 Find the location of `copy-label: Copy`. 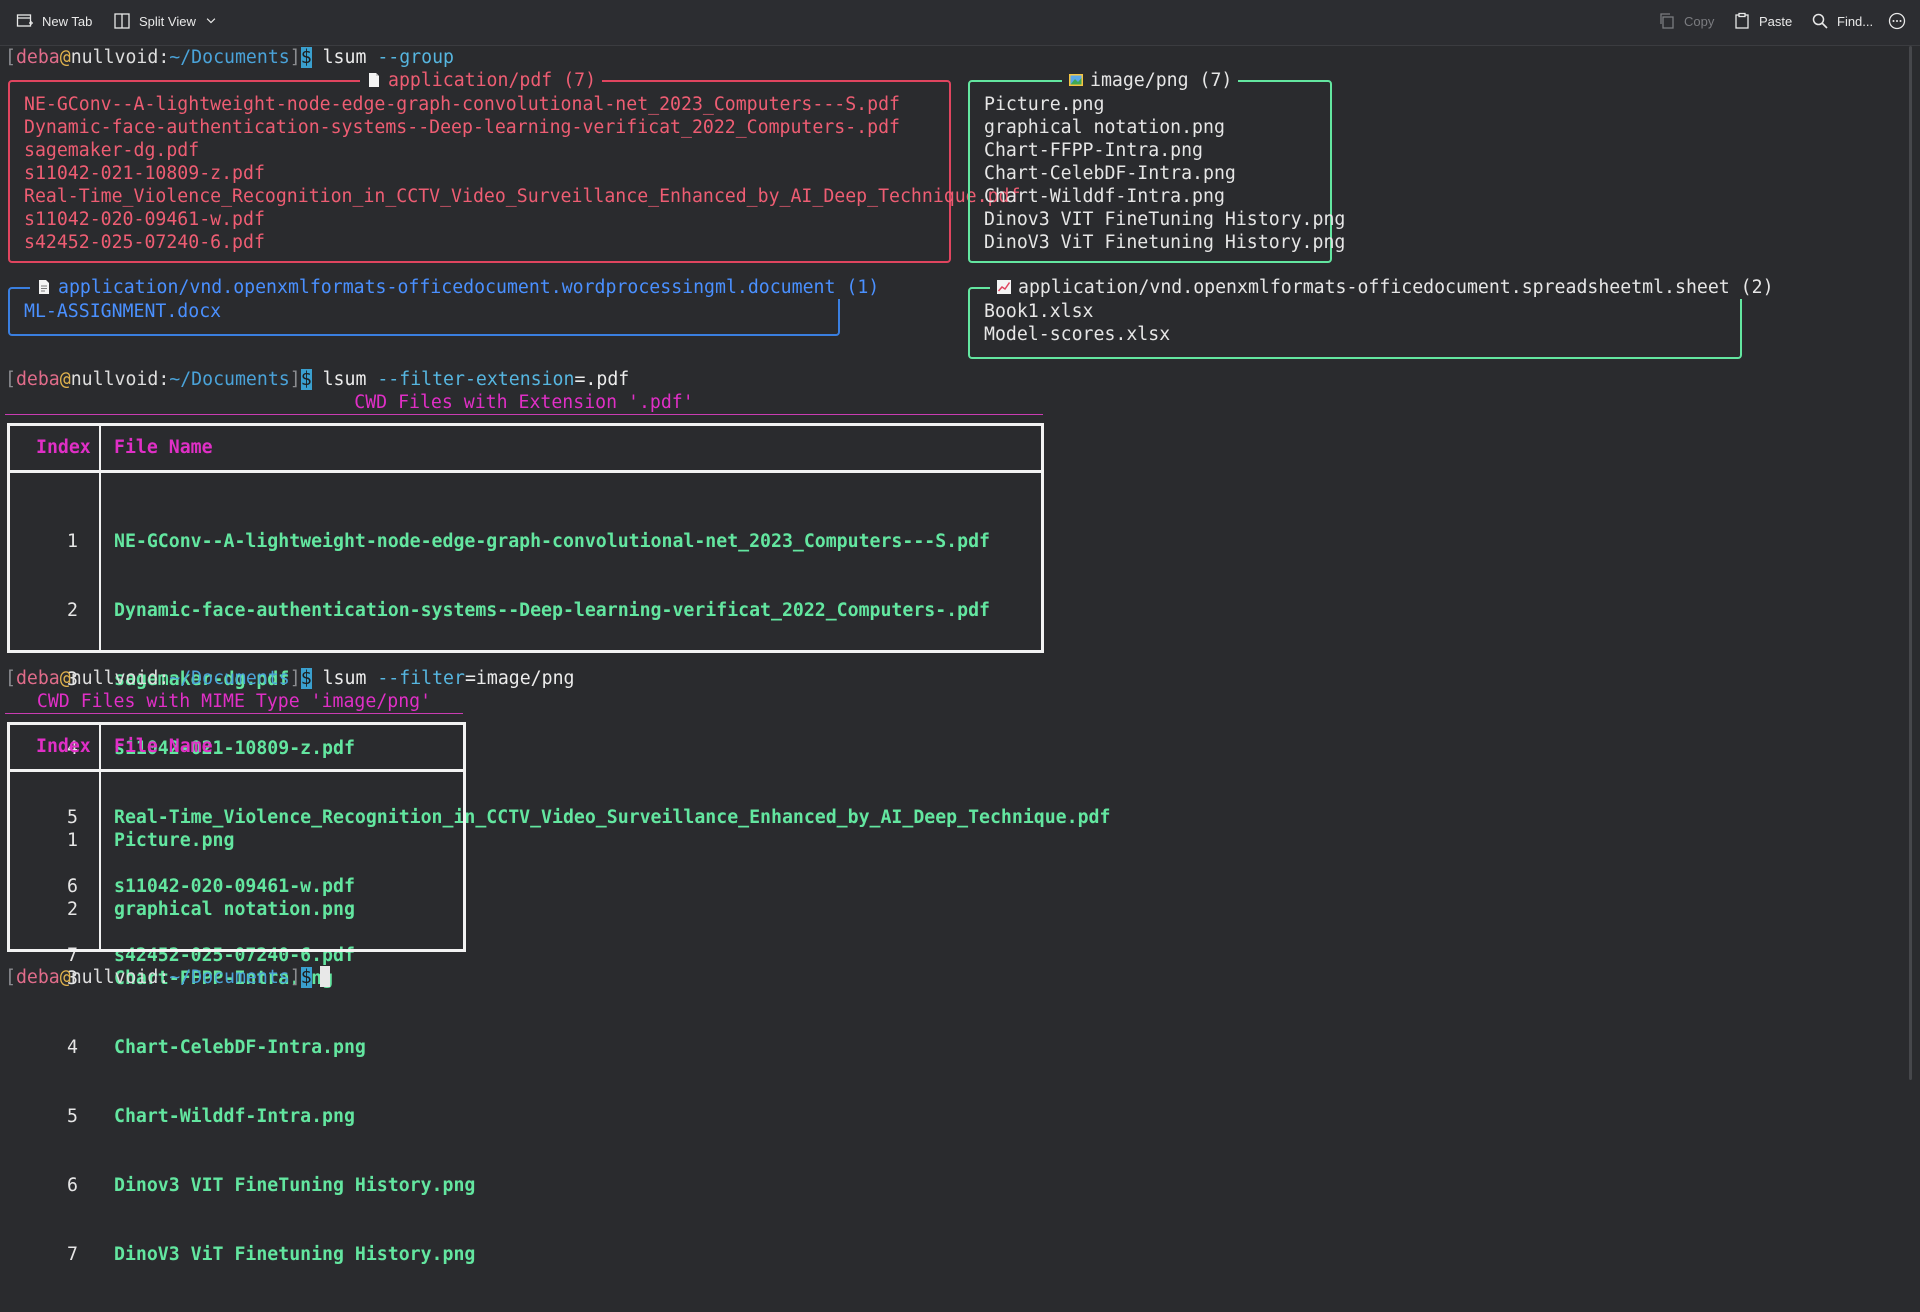

copy-label: Copy is located at coordinates (1699, 21).